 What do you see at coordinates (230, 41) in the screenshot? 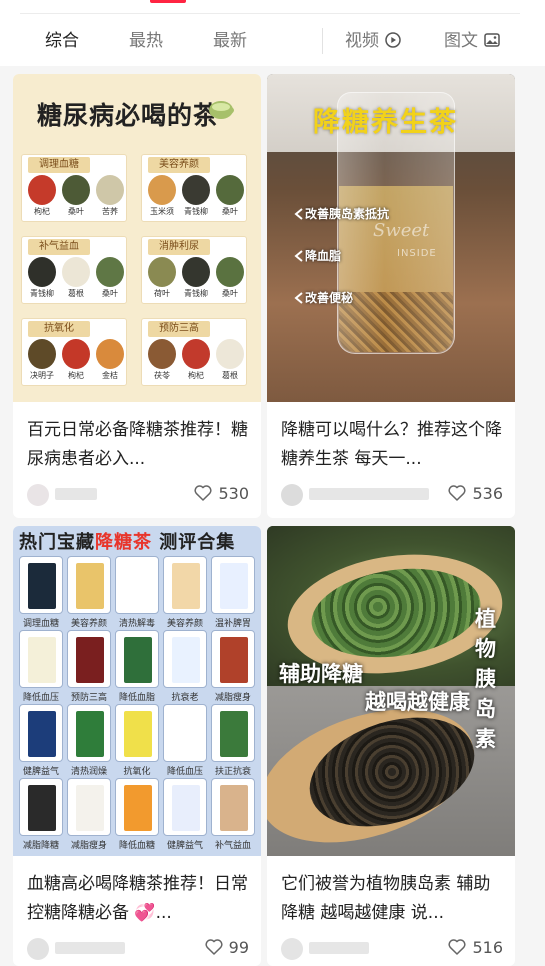
I see `tab-latest: 最新` at bounding box center [230, 41].